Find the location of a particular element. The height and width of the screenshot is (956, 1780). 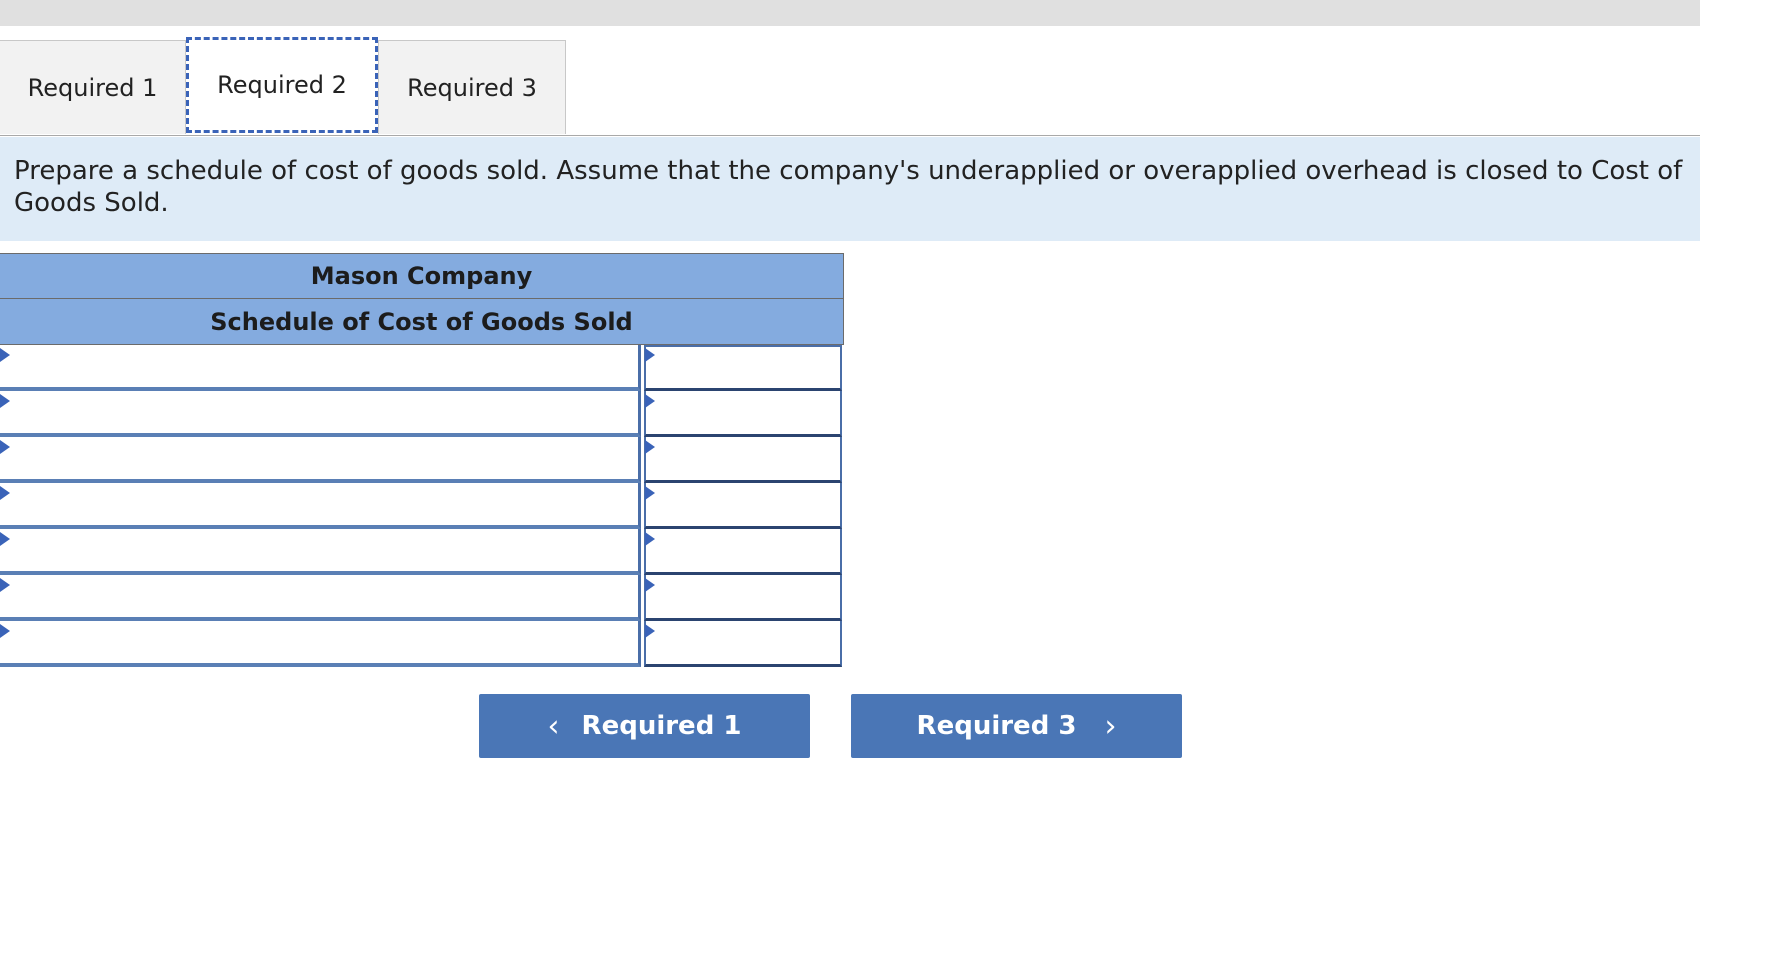

chevron-left-icon: ‹ is located at coordinates (553, 726).